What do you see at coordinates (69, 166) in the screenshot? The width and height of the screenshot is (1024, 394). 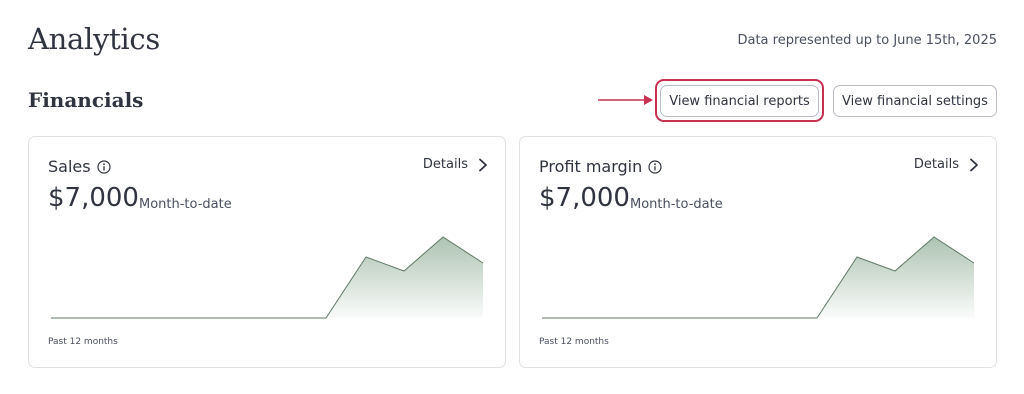 I see `card-title-label: Sales` at bounding box center [69, 166].